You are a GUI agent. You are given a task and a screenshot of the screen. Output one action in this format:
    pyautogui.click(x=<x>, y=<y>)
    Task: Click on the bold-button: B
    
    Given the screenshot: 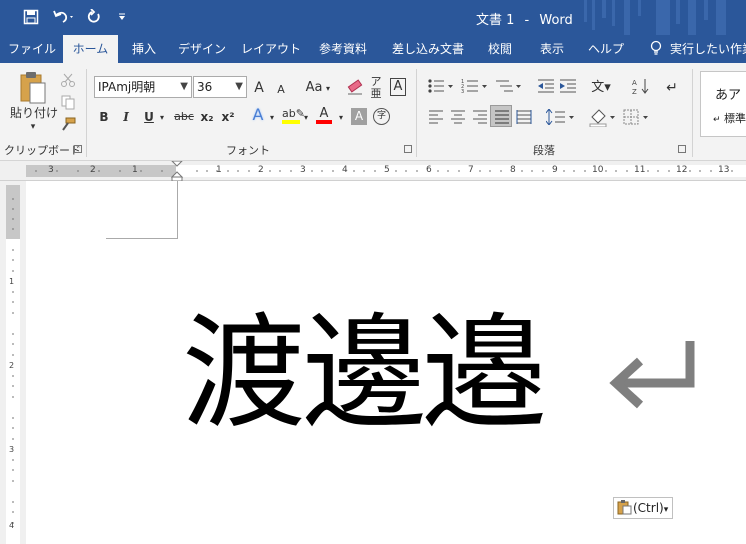 What is the action you would take?
    pyautogui.click(x=104, y=117)
    